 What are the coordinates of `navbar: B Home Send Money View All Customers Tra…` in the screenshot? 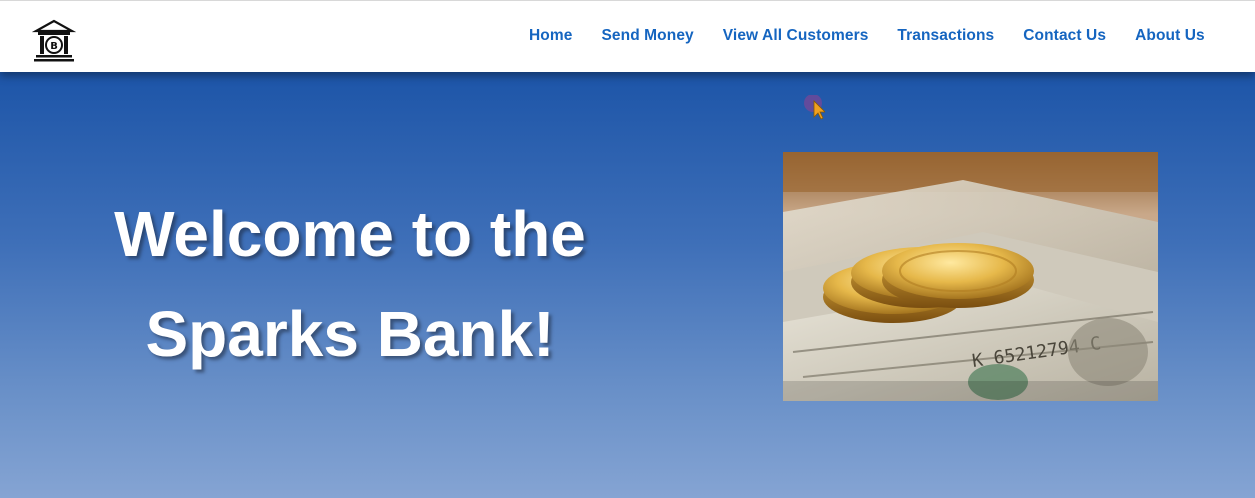 It's located at (627, 36).